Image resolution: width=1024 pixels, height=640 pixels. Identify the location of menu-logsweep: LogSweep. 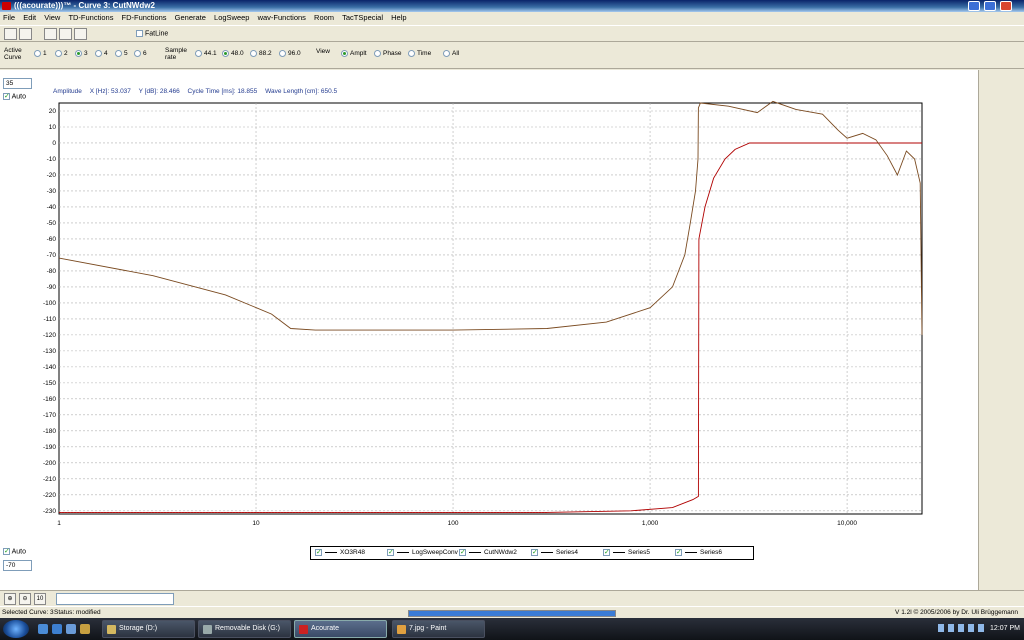
(231, 17).